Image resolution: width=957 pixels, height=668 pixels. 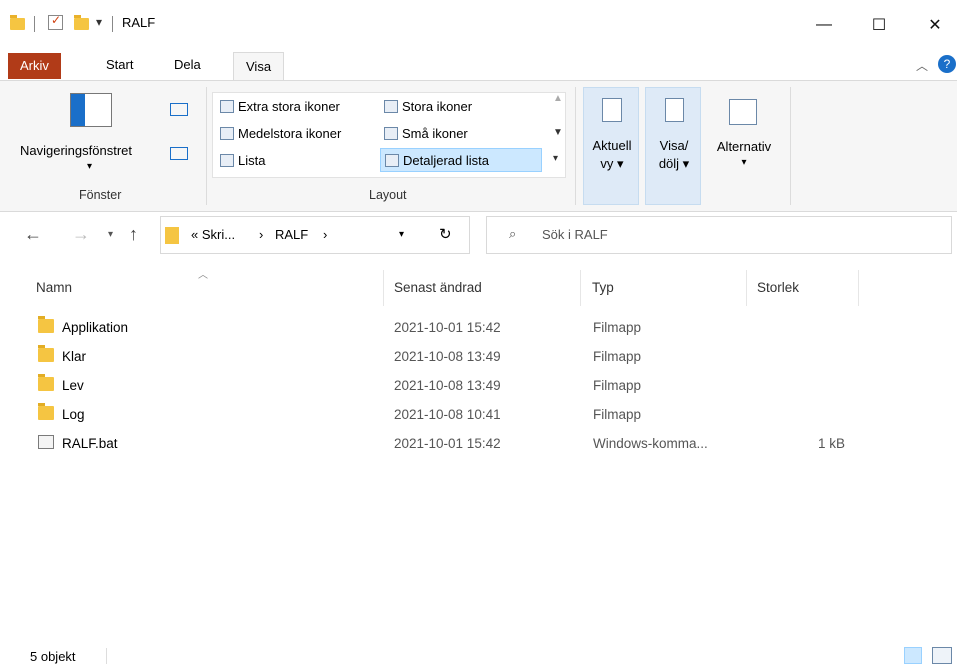 I want to click on table-row: Applikation 2021-10-01 15:42 Filmapp, so click(x=478, y=328).